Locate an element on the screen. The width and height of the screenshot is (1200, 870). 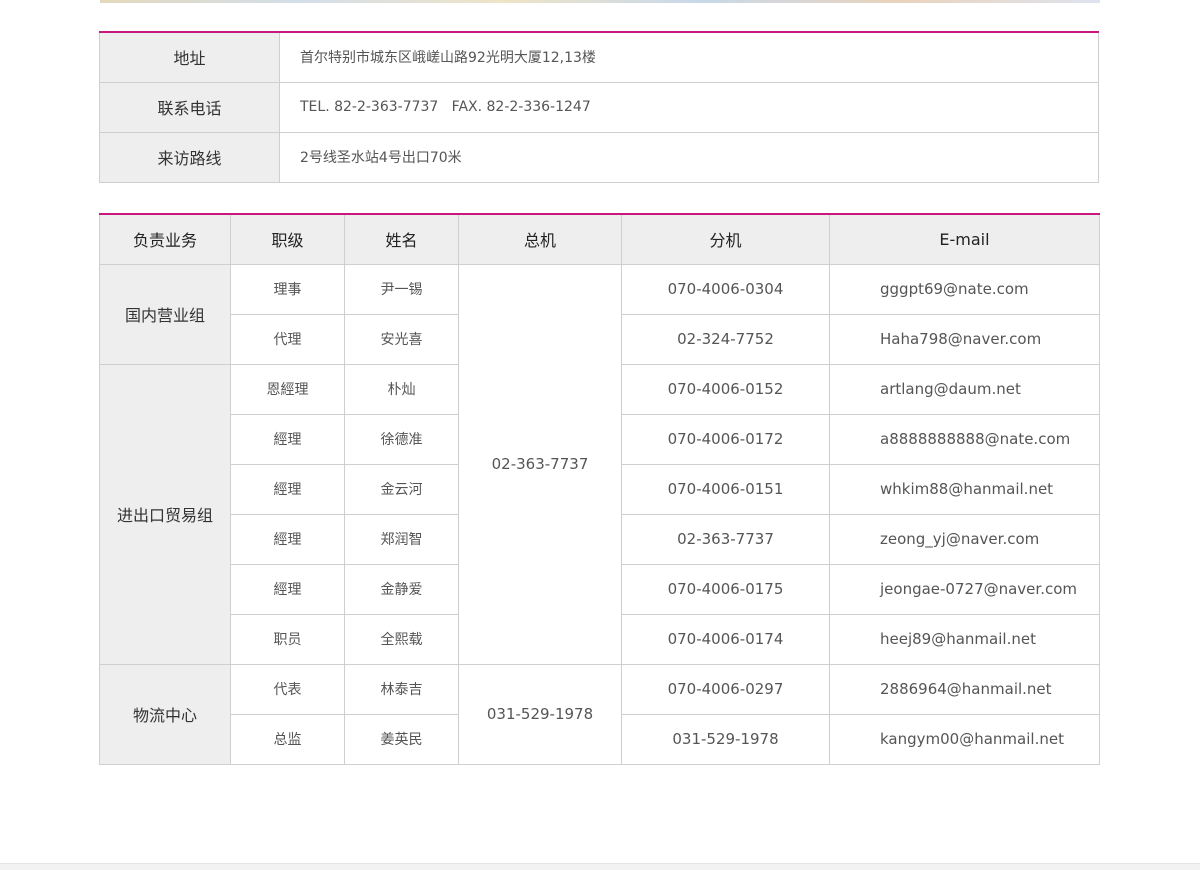
staff-rank: 代表 is located at coordinates (287, 689).